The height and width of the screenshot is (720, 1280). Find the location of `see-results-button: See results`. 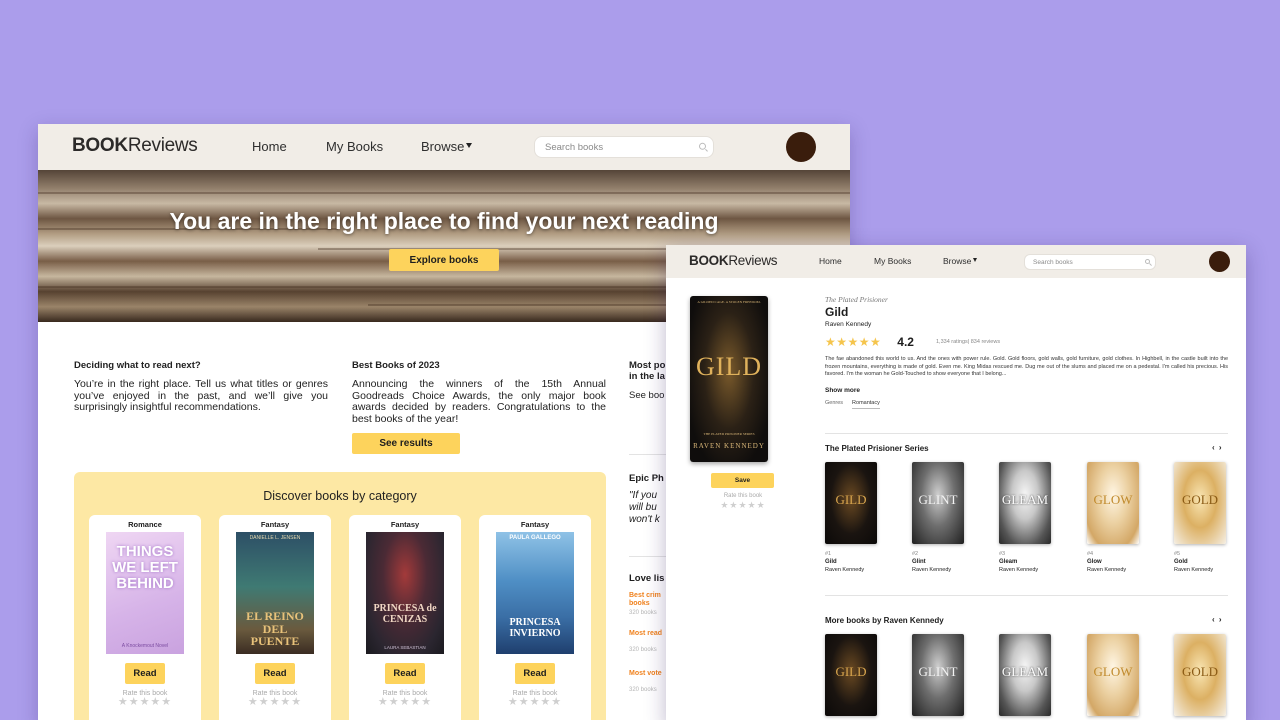

see-results-button: See results is located at coordinates (406, 443).